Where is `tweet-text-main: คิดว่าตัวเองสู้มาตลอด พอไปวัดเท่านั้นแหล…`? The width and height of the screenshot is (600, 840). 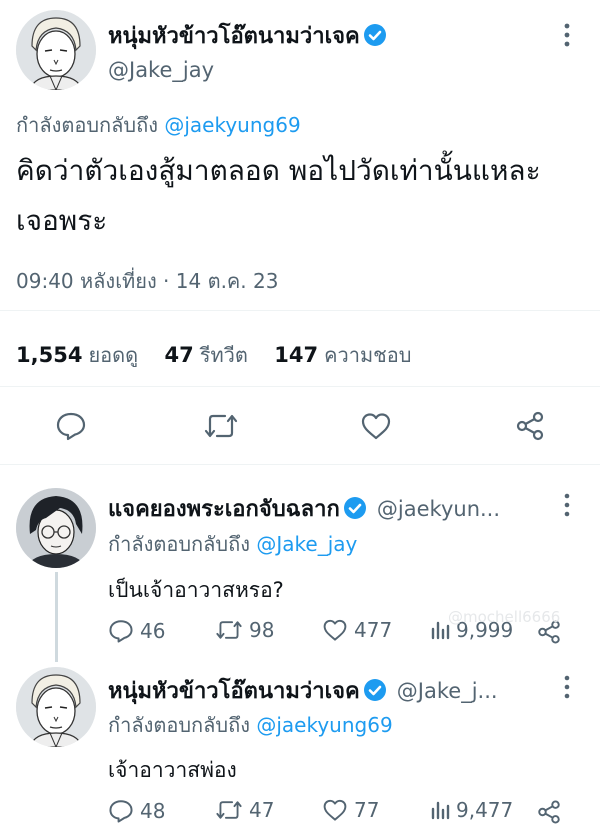
tweet-text-main: คิดว่าตัวเองสู้มาตลอด พอไปวัดเท่านั้นแหล… is located at coordinates (301, 196).